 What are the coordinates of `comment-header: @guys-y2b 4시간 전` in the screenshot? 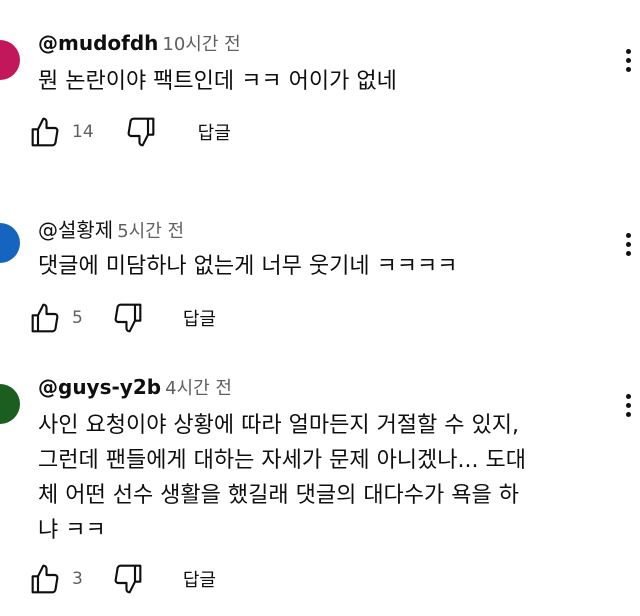 It's located at (135, 387).